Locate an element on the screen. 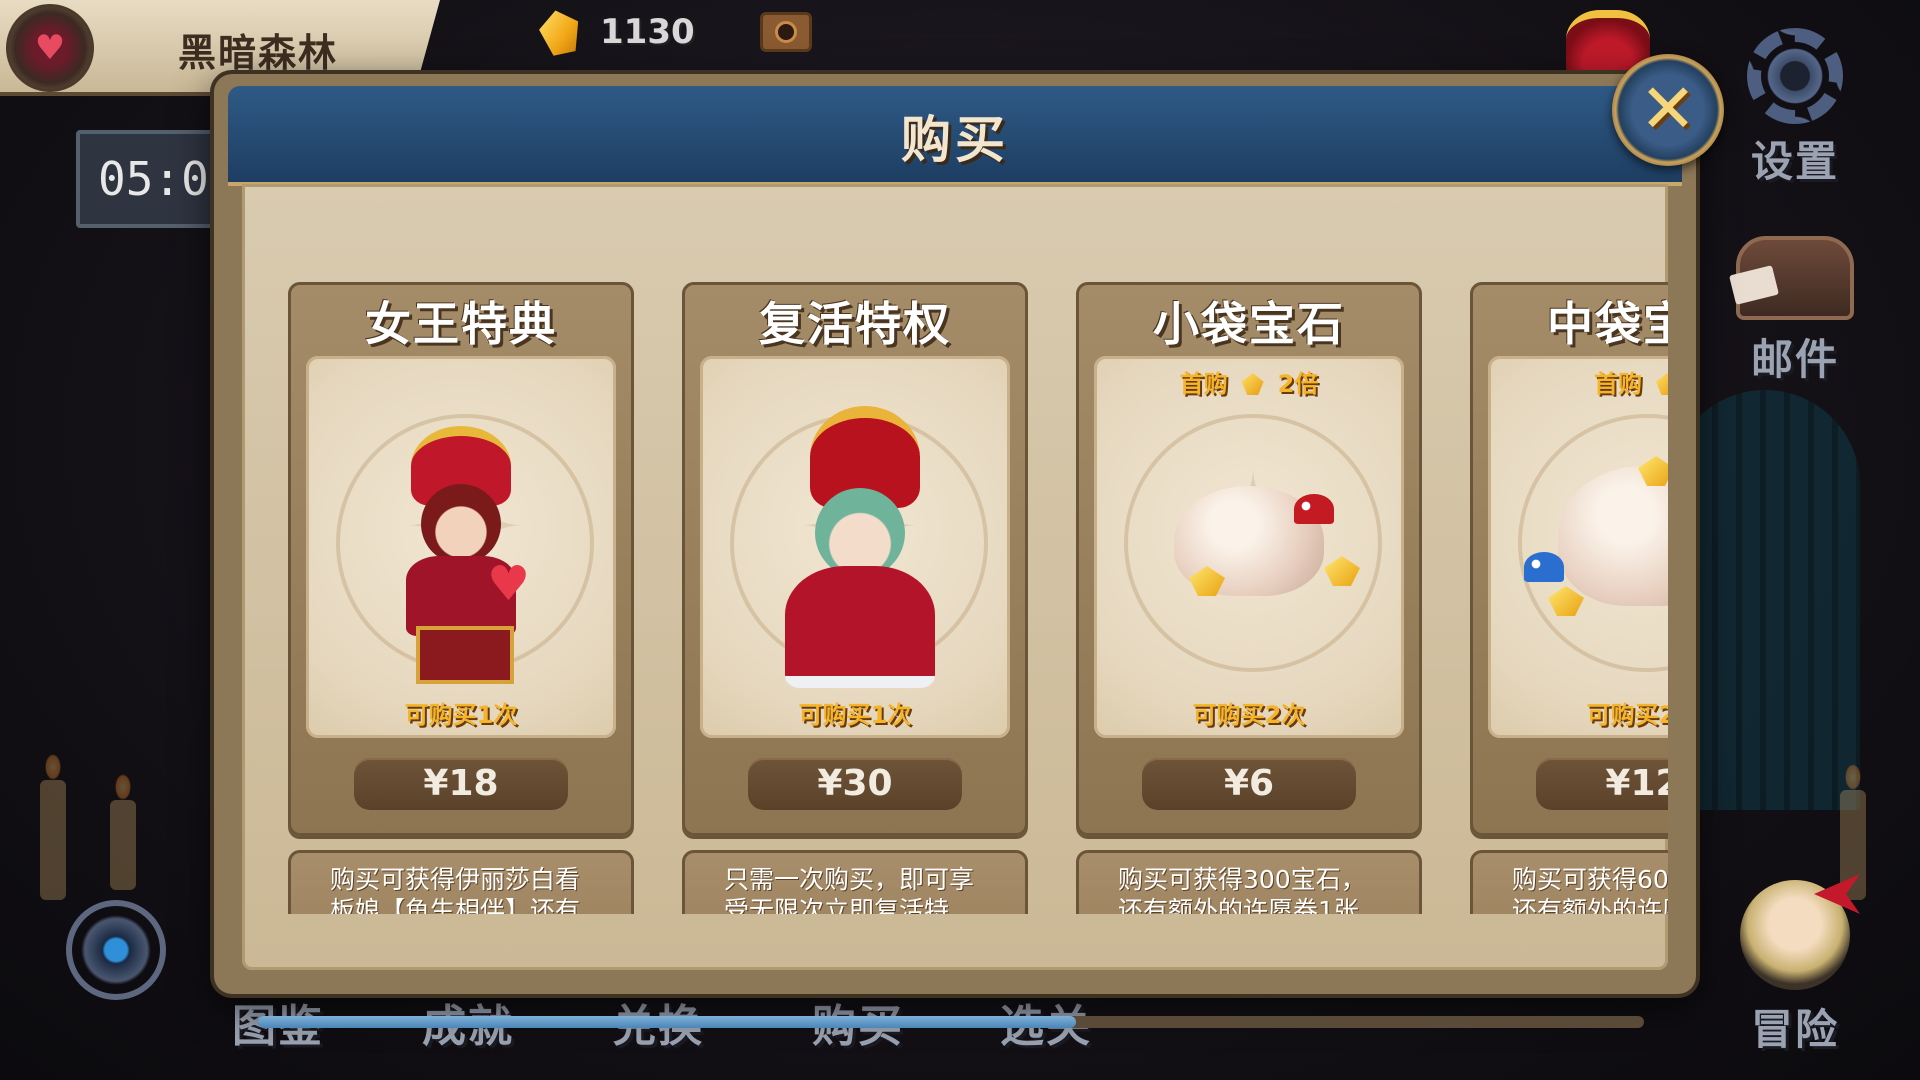  gem-count: 1130 is located at coordinates (647, 32).